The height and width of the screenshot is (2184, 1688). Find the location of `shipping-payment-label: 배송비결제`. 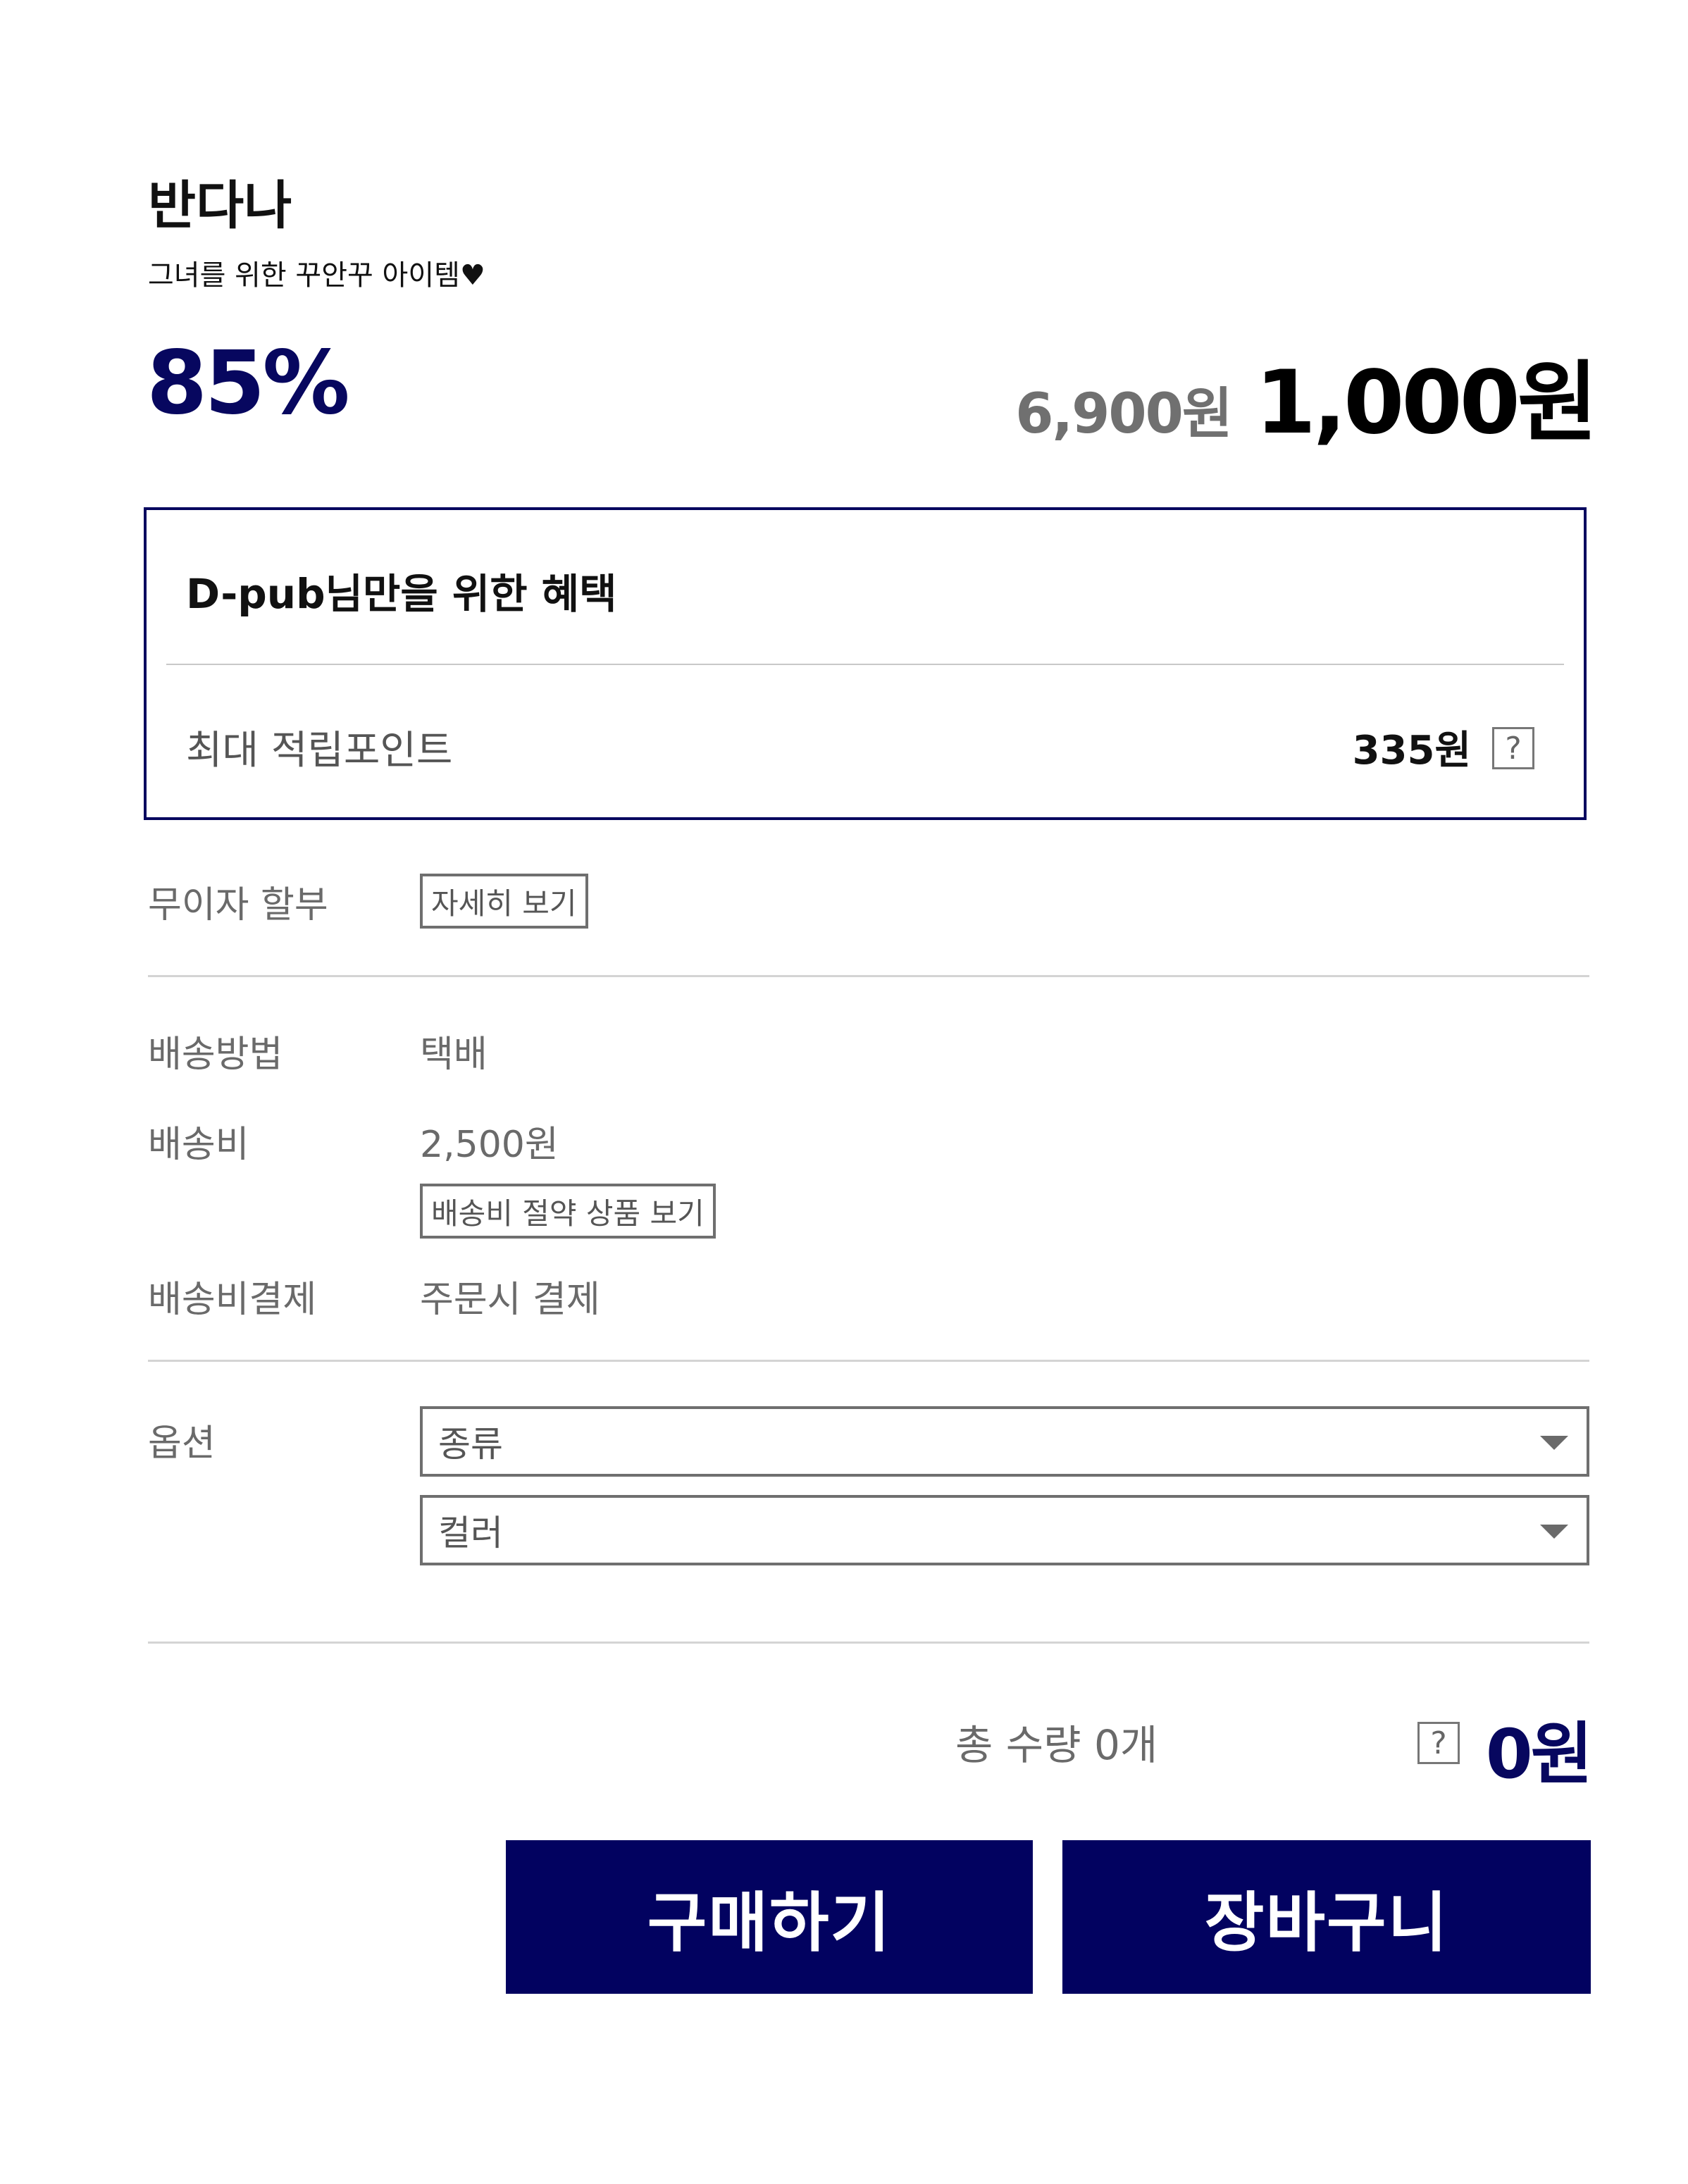

shipping-payment-label: 배송비결제 is located at coordinates (232, 1300).